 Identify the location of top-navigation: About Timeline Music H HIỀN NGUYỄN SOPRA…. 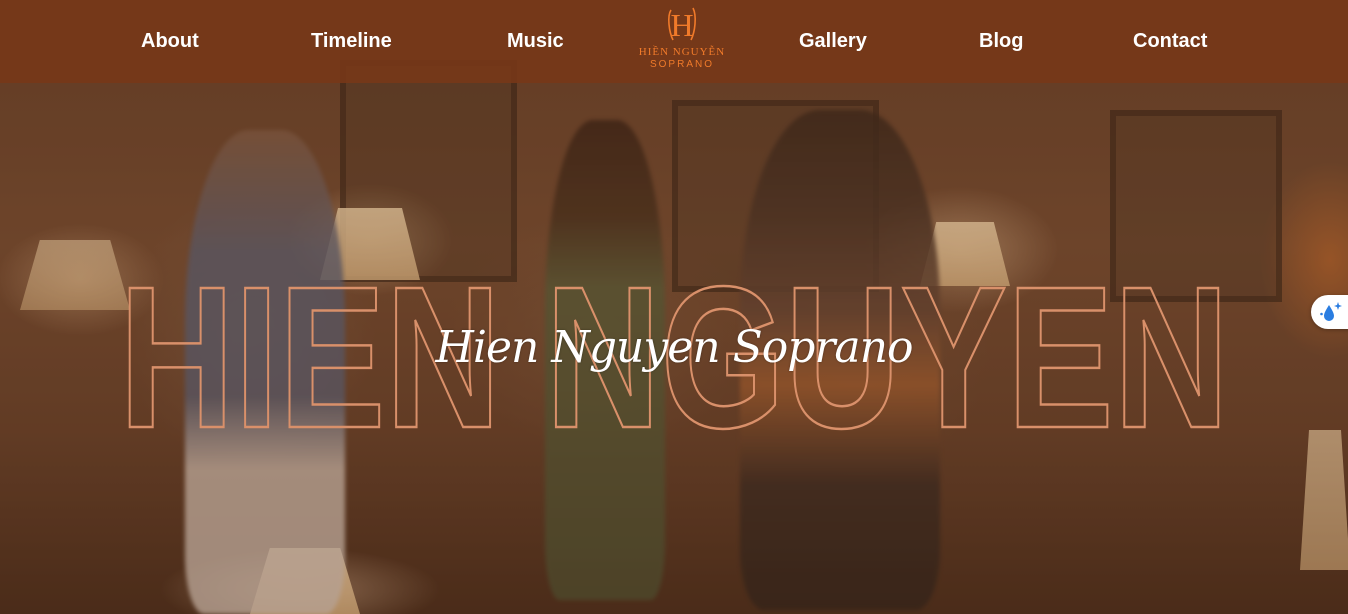
(674, 41).